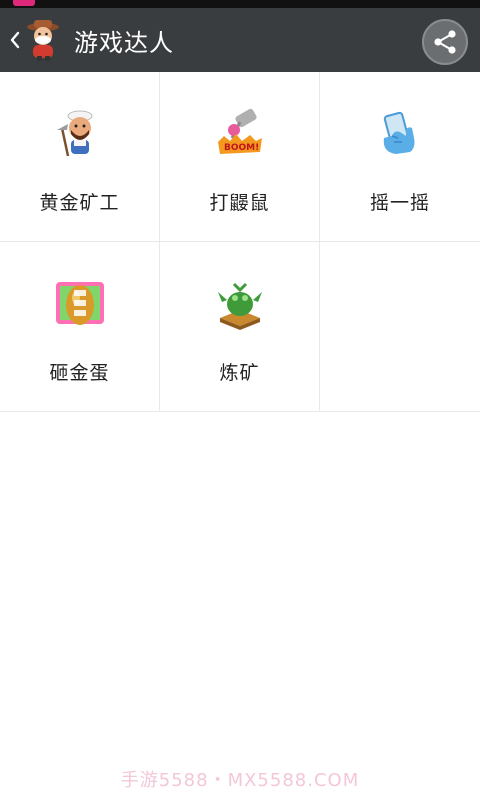 Image resolution: width=480 pixels, height=800 pixels. I want to click on smelting-cauldron-icon, so click(240, 304).